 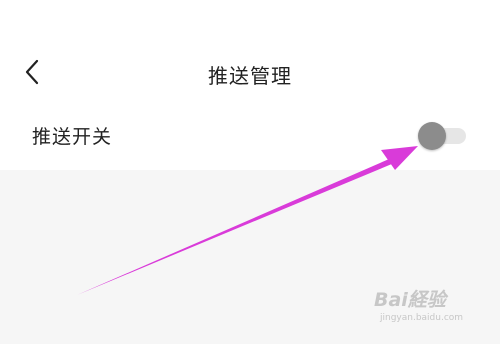 What do you see at coordinates (72, 137) in the screenshot?
I see `setting-label: 推送开关` at bounding box center [72, 137].